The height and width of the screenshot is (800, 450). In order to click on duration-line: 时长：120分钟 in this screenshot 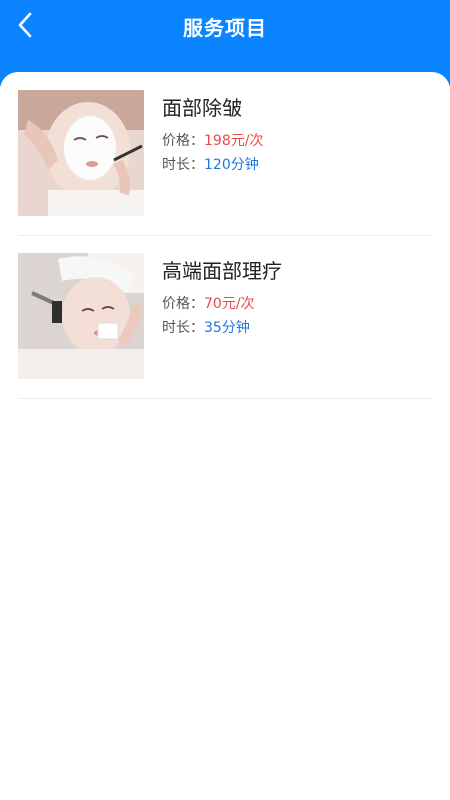, I will do `click(210, 164)`.